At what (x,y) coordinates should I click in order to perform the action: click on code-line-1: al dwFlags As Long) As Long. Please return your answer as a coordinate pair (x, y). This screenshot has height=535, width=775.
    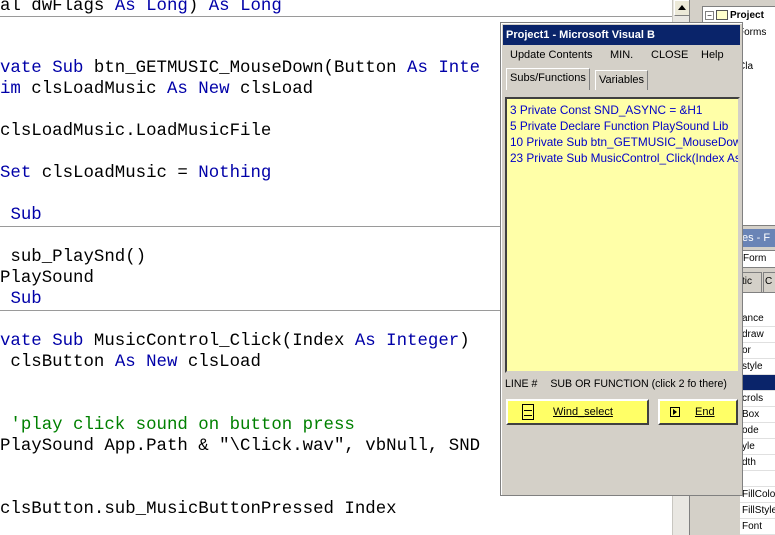
    Looking at the image, I should click on (141, 8).